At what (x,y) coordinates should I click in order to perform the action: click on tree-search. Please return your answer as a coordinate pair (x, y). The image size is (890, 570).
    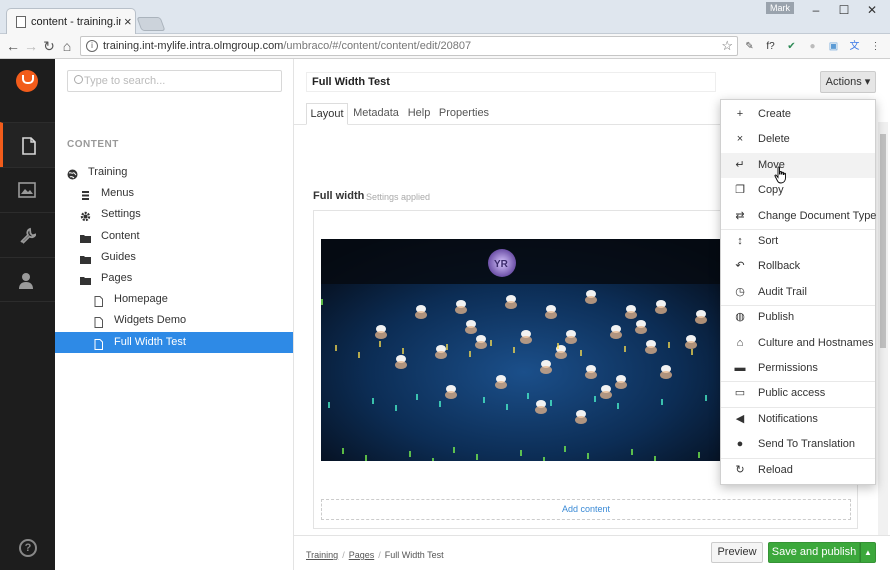
    Looking at the image, I should click on (174, 81).